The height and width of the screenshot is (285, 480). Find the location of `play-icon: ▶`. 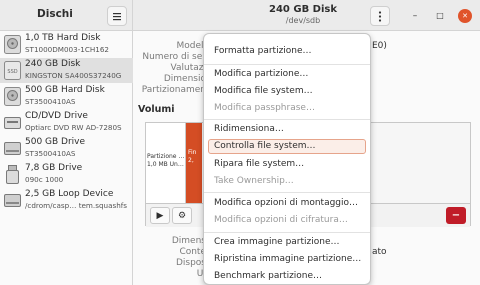

play-icon: ▶ is located at coordinates (160, 215).